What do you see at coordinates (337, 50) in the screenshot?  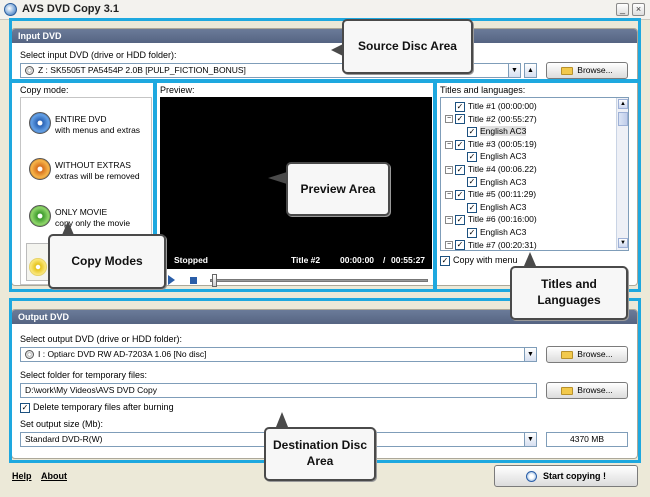 I see `source-callout-pointer` at bounding box center [337, 50].